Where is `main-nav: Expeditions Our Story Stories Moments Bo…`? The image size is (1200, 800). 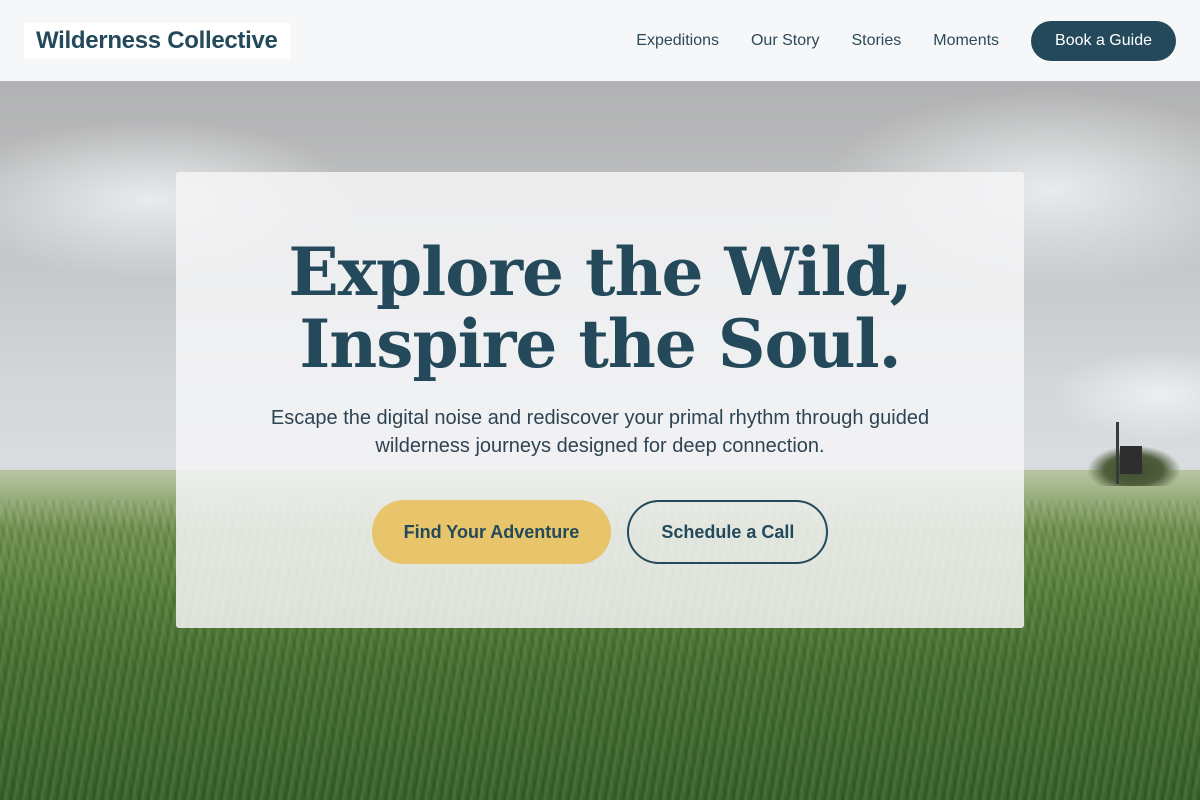
main-nav: Expeditions Our Story Stories Moments Bo… is located at coordinates (906, 40).